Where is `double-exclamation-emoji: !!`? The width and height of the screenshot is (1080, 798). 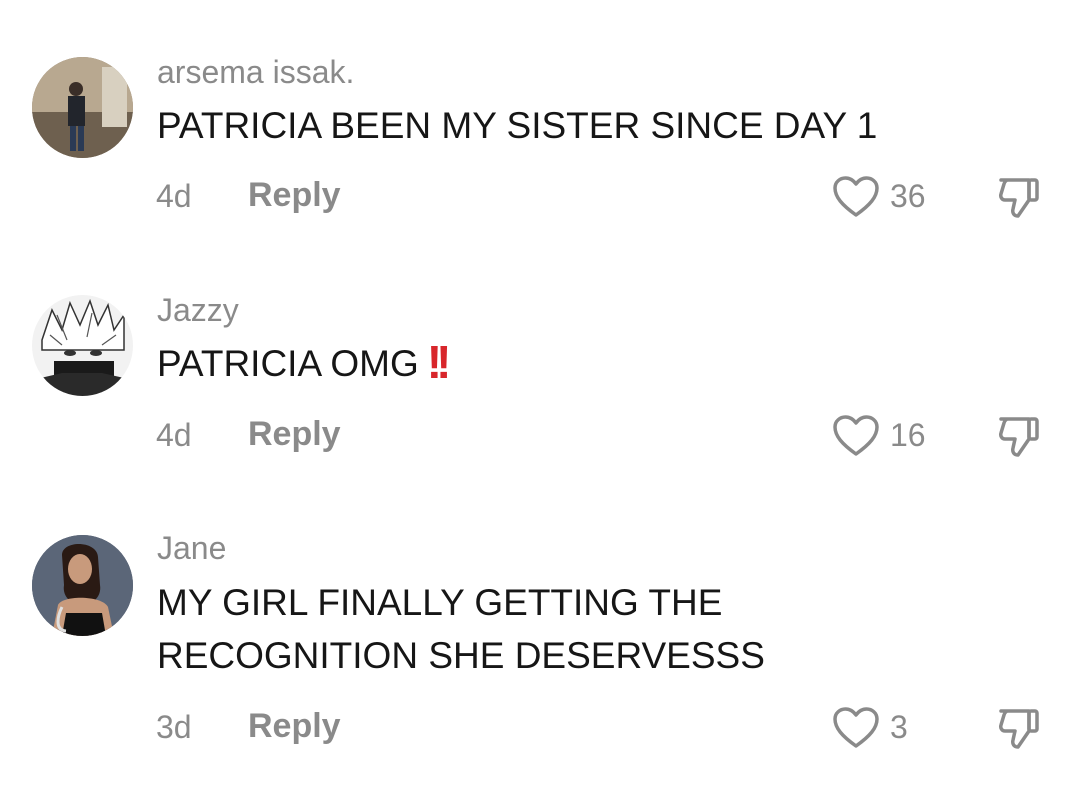
double-exclamation-emoji: !! is located at coordinates (439, 362).